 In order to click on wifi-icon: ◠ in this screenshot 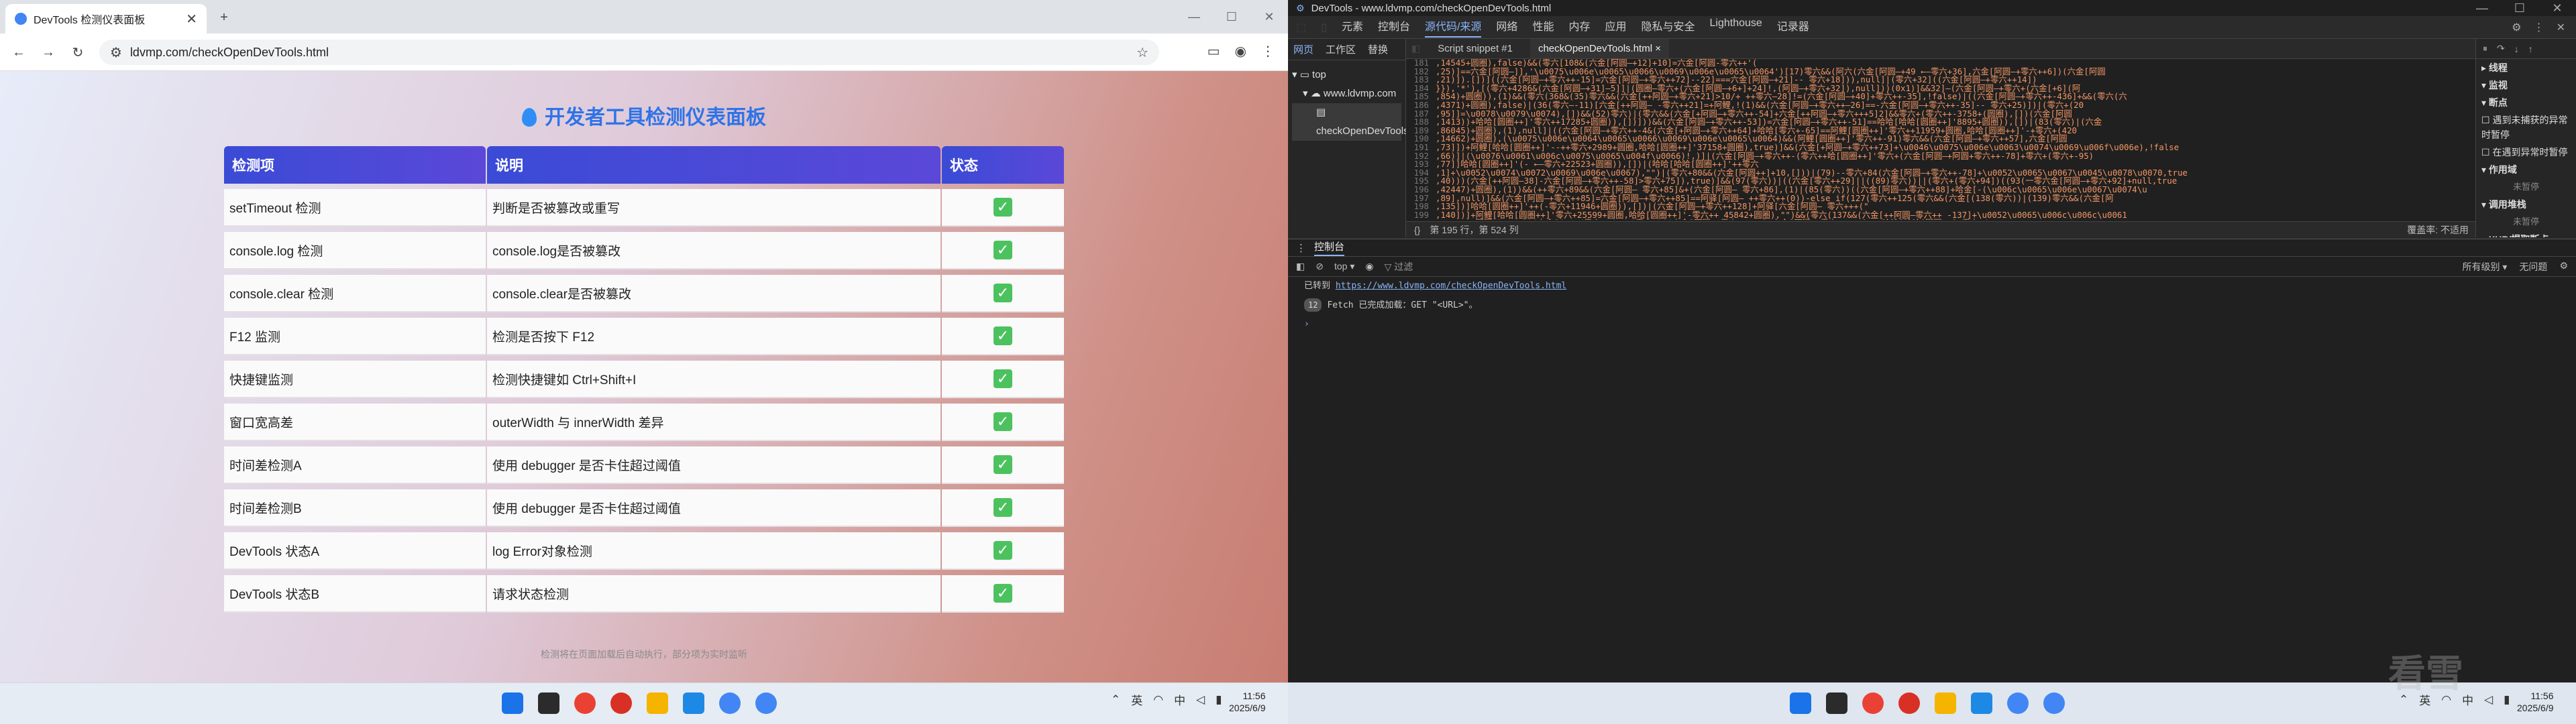, I will do `click(1158, 700)`.